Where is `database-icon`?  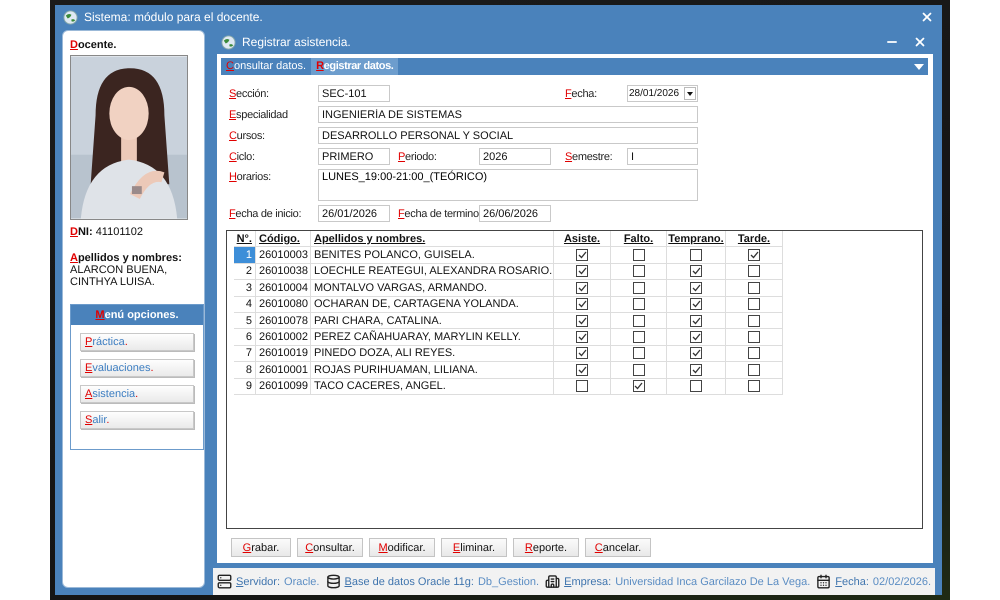 database-icon is located at coordinates (333, 581).